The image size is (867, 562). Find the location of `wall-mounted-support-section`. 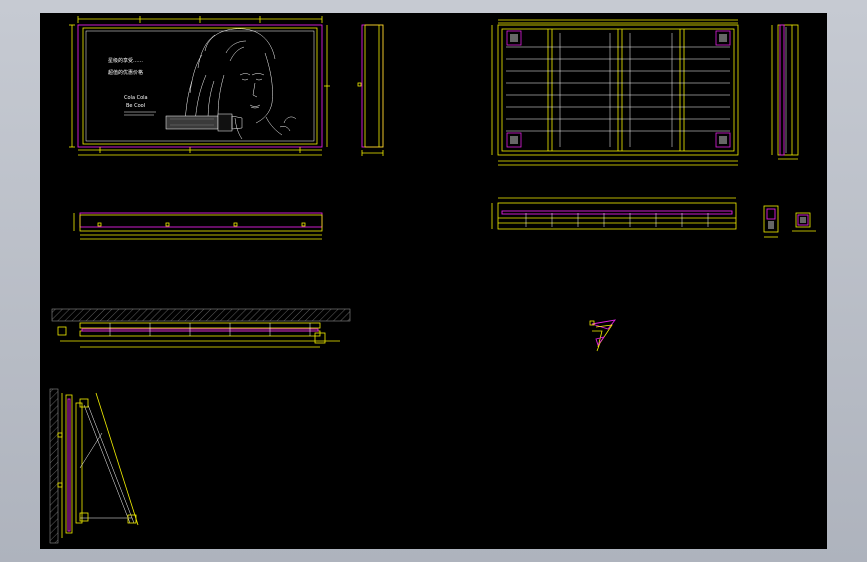

wall-mounted-support-section is located at coordinates (94, 466).